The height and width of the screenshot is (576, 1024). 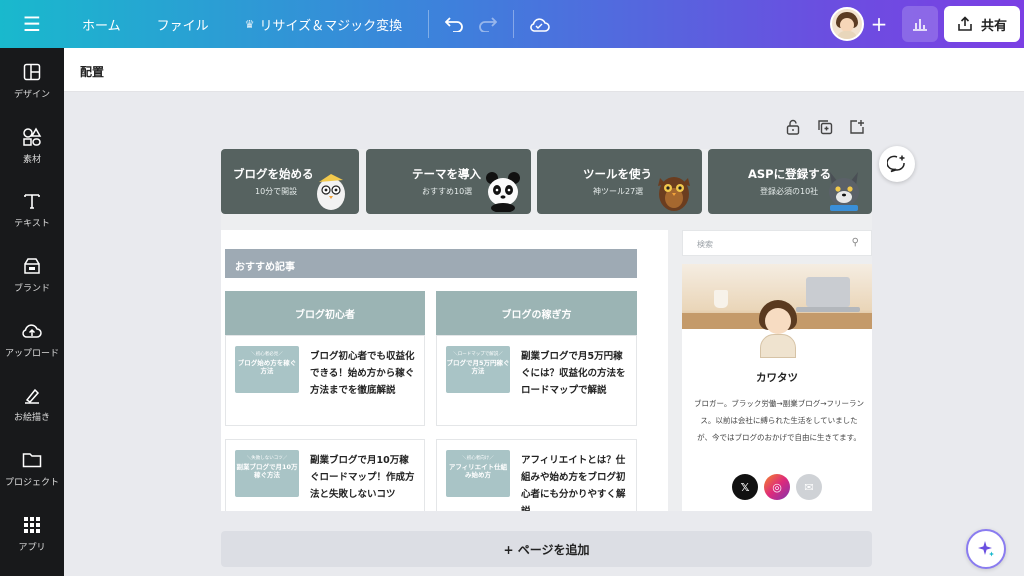 I want to click on category-subtitle: 10分で開設, so click(x=276, y=191).